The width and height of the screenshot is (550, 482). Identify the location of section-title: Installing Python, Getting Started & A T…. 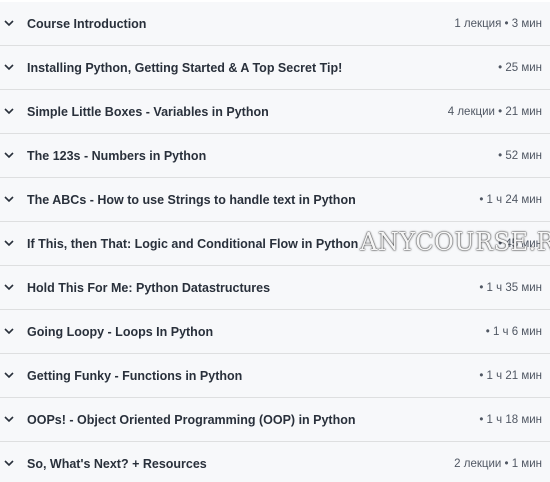
(185, 67).